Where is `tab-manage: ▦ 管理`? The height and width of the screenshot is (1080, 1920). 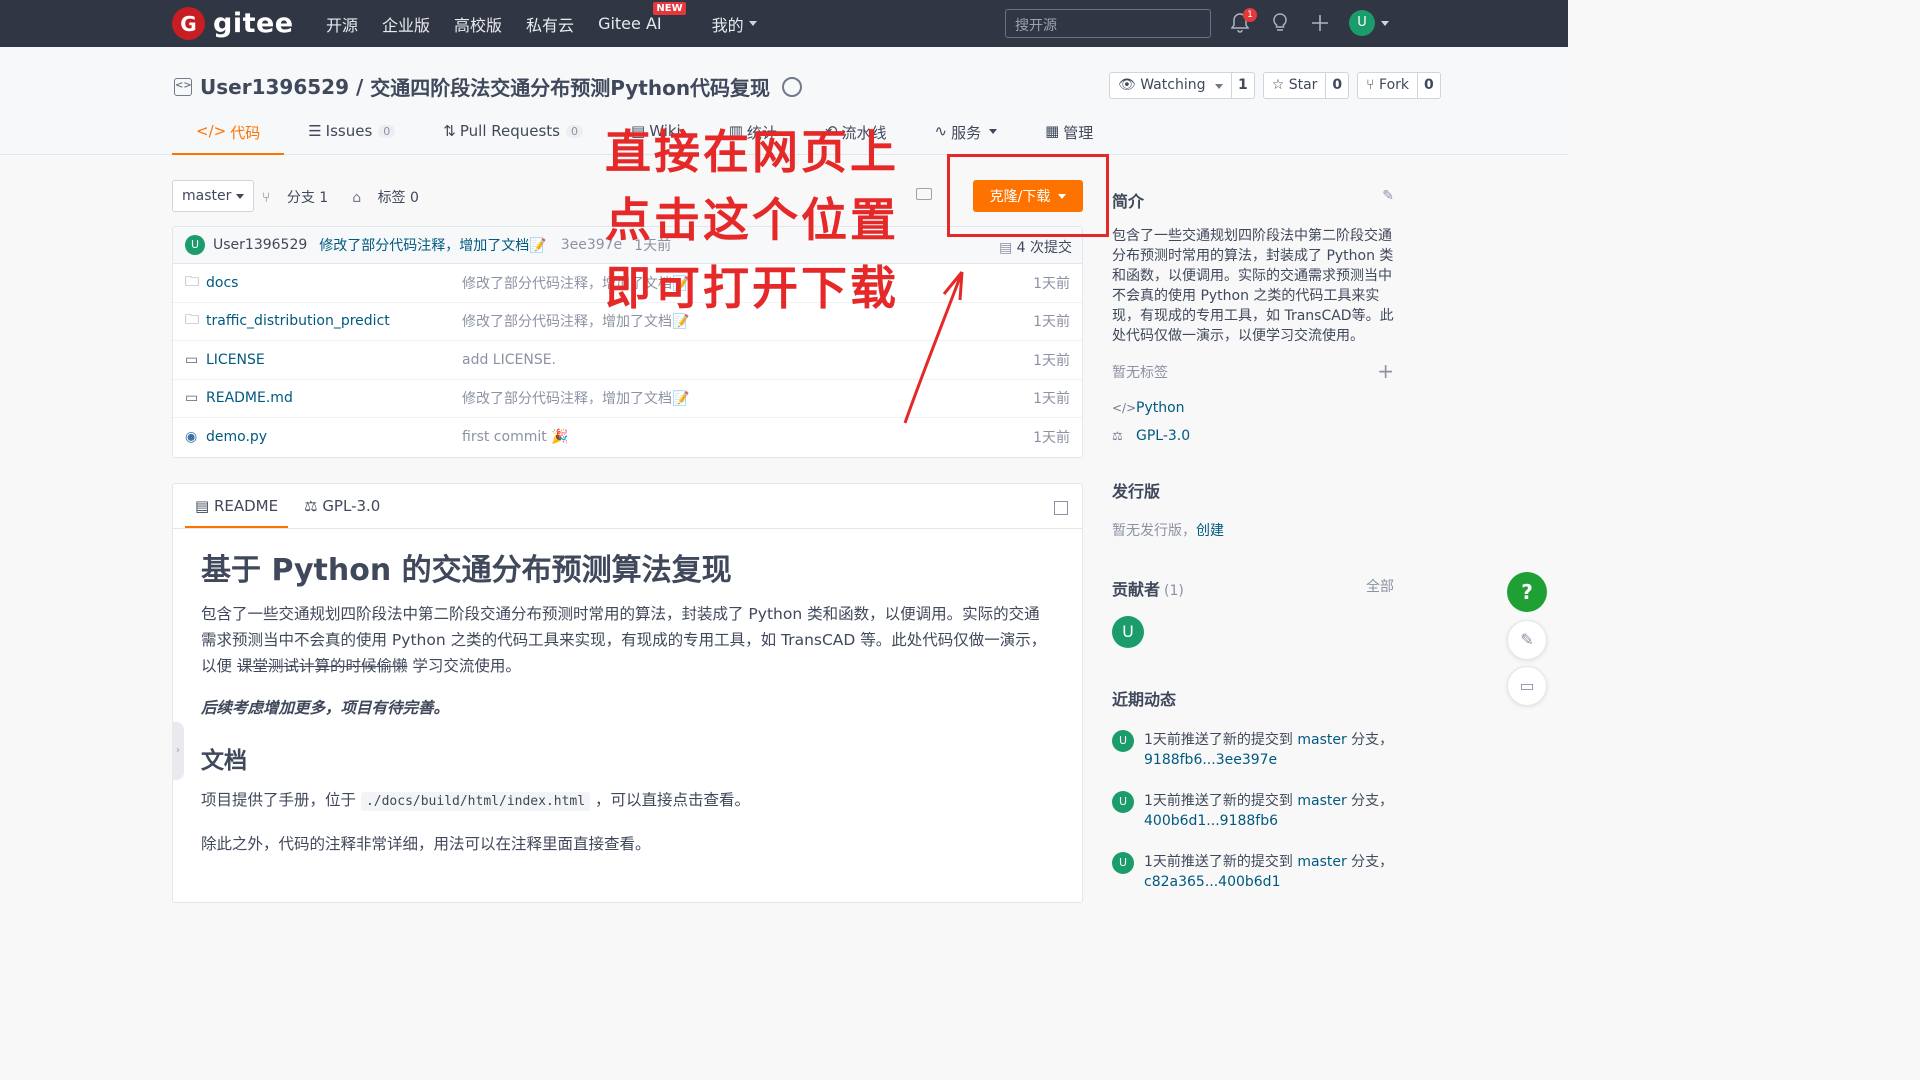 tab-manage: ▦ 管理 is located at coordinates (1069, 136).